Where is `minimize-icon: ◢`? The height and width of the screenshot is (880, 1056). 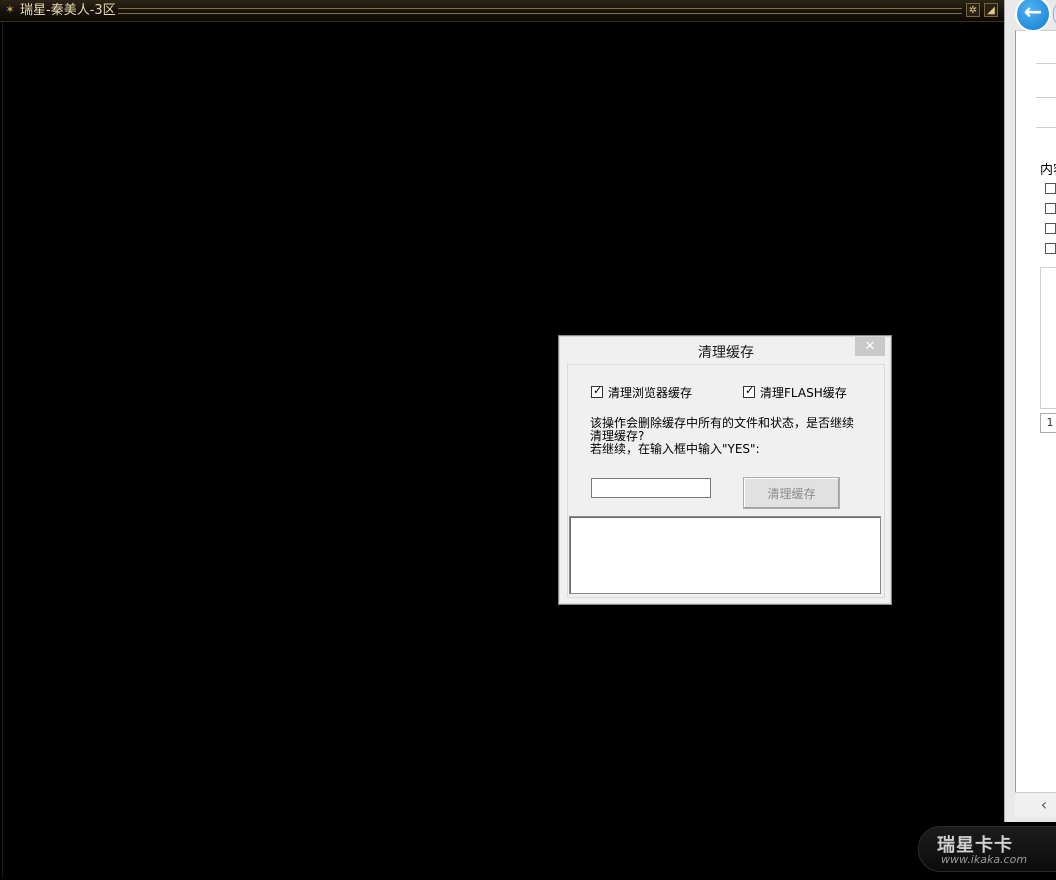
minimize-icon: ◢ is located at coordinates (991, 10).